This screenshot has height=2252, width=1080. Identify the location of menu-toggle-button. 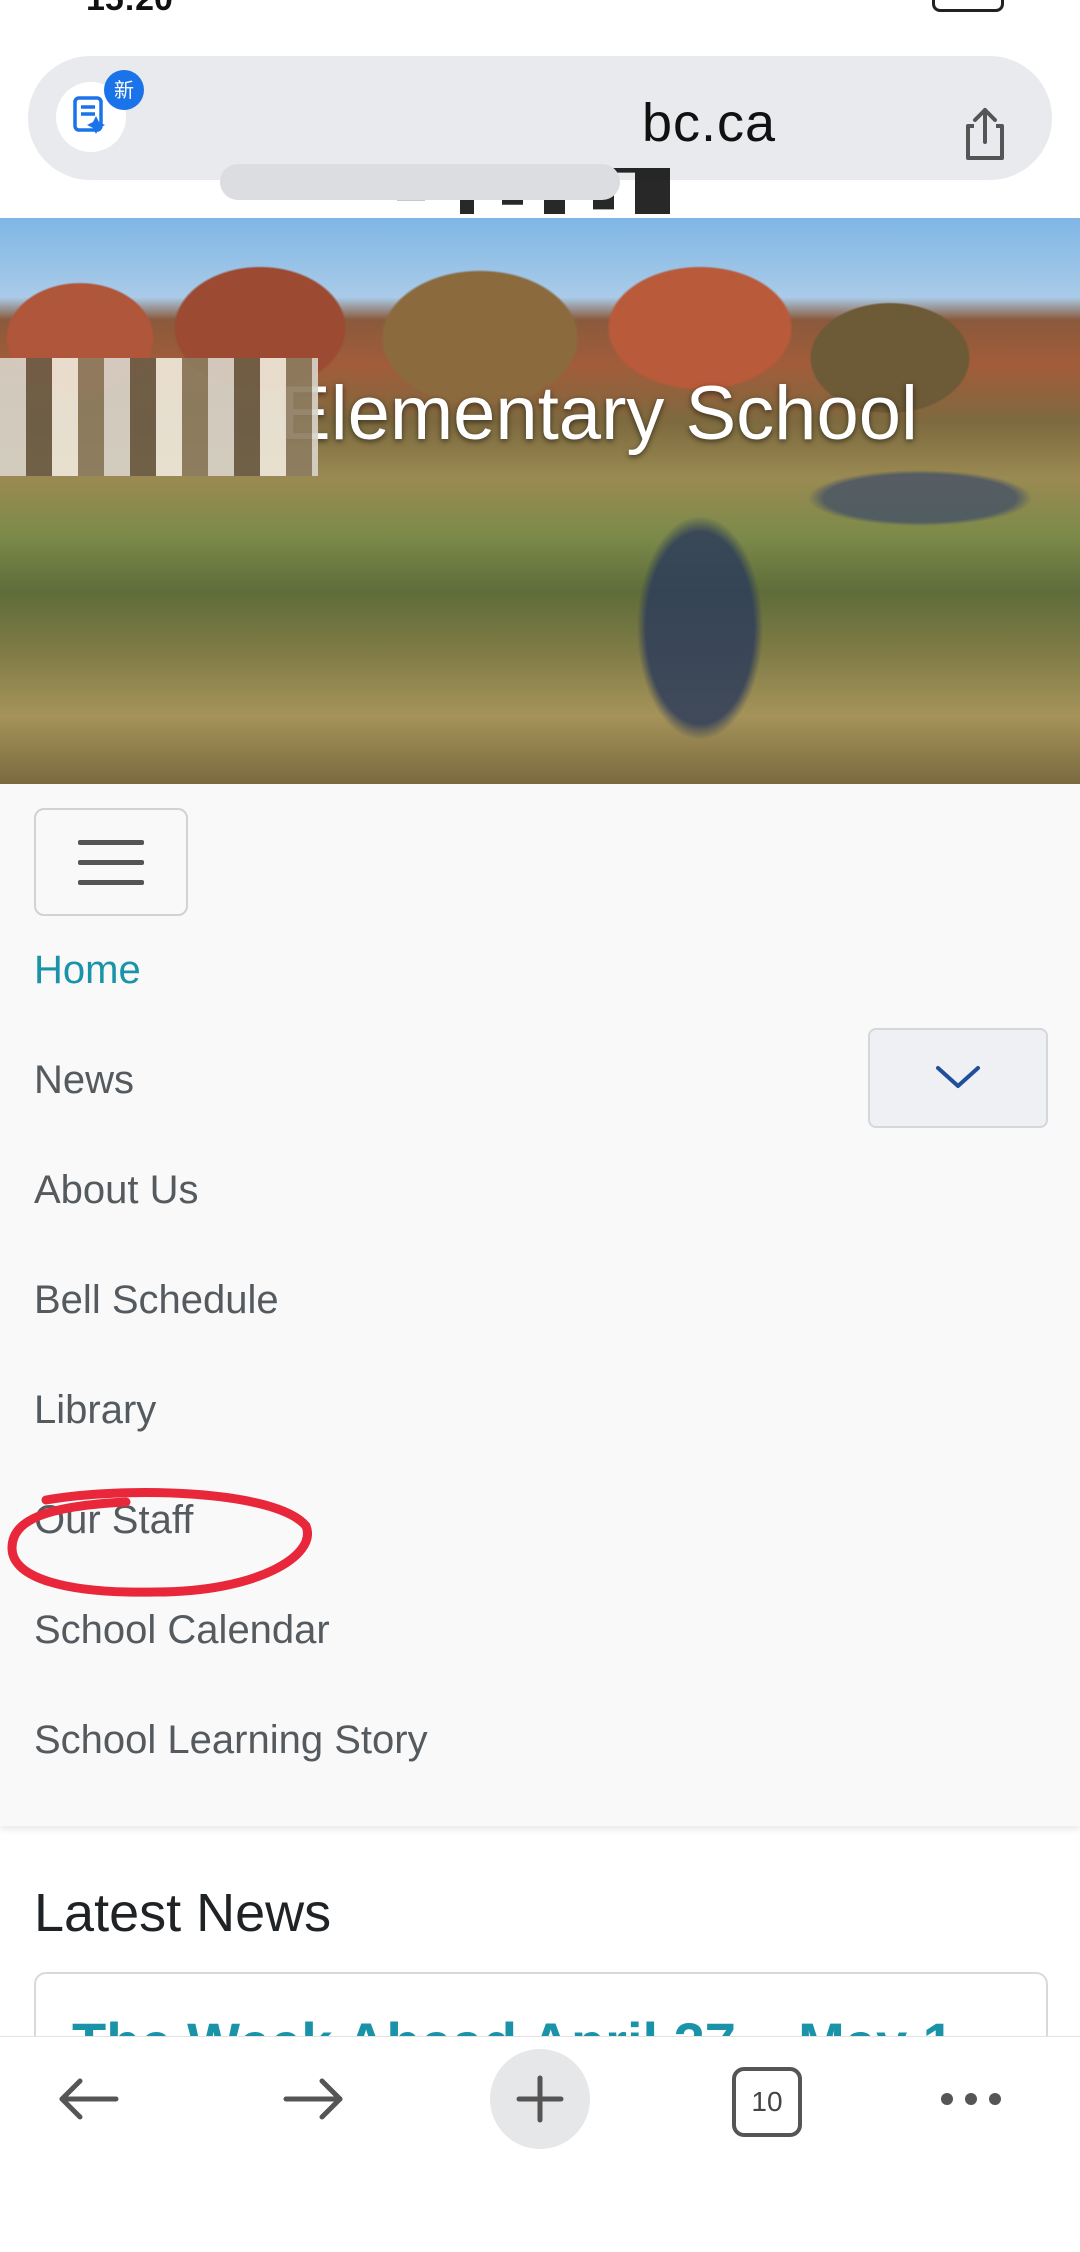
(111, 862).